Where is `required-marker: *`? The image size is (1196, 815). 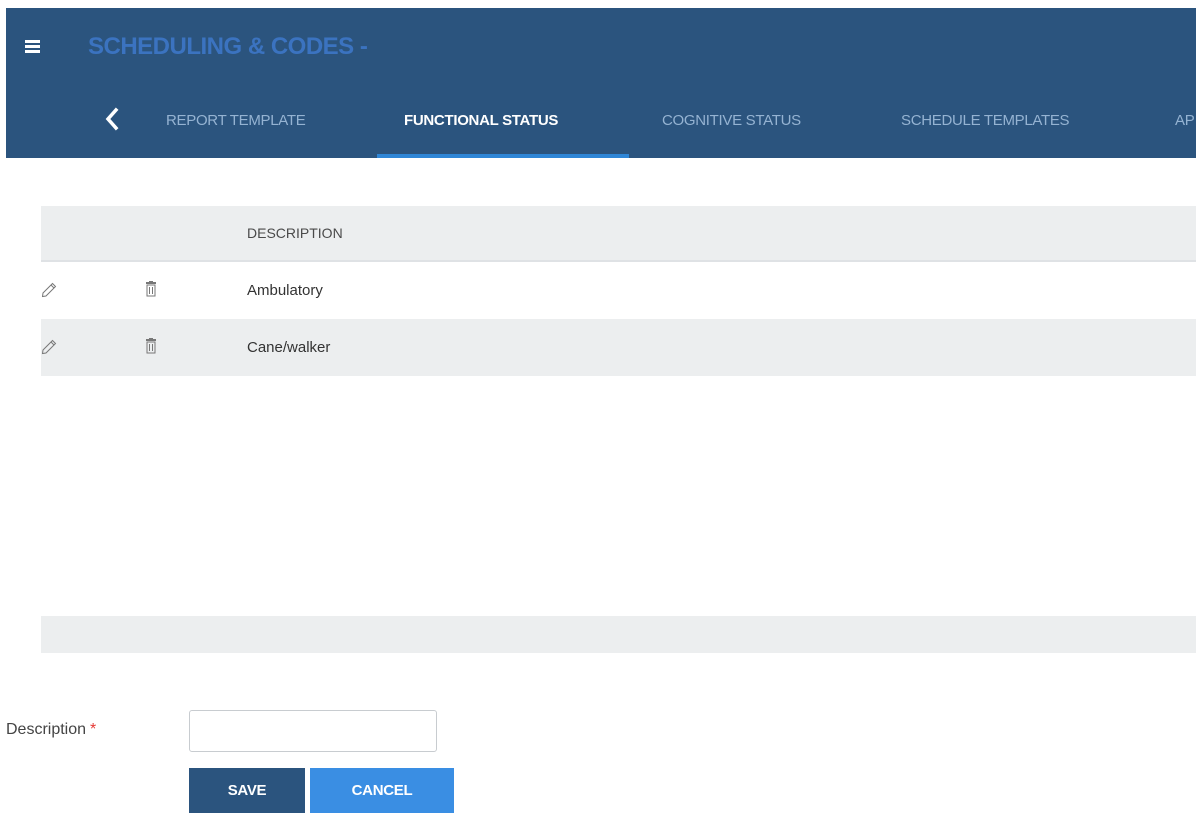 required-marker: * is located at coordinates (93, 729).